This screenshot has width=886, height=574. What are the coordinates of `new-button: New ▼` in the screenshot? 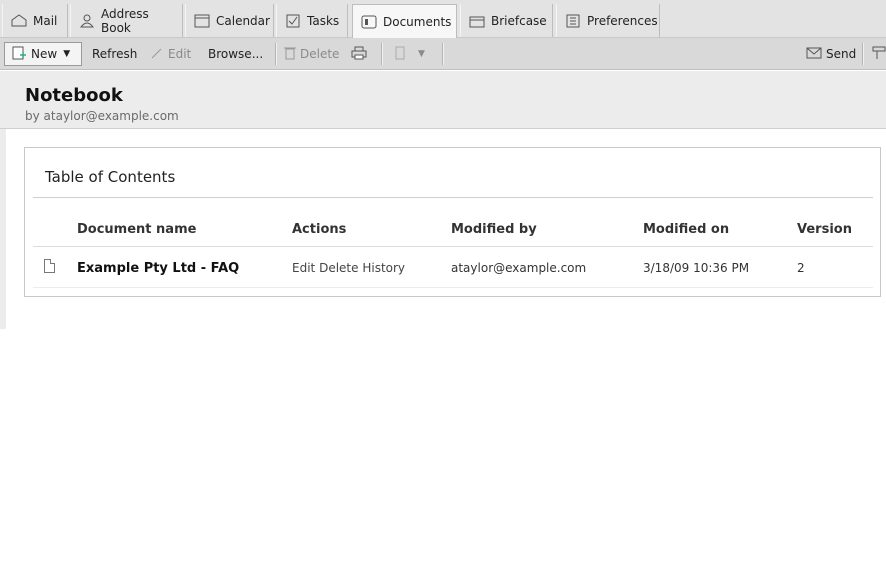 It's located at (43, 54).